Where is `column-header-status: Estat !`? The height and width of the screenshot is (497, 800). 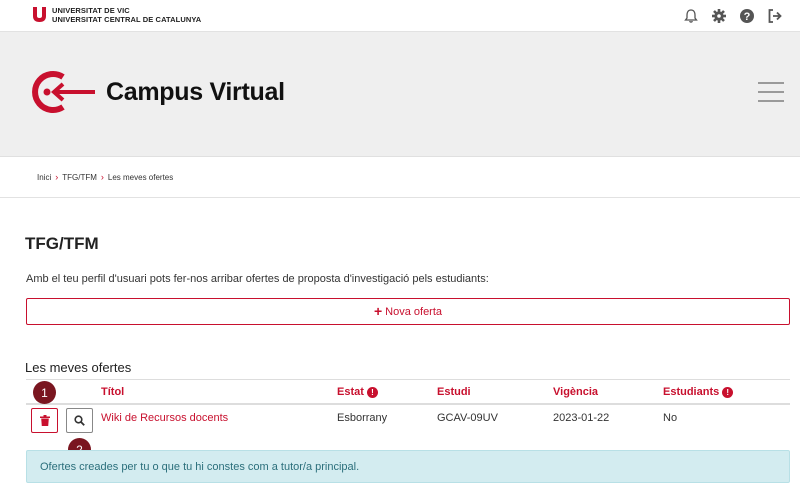 column-header-status: Estat ! is located at coordinates (357, 392).